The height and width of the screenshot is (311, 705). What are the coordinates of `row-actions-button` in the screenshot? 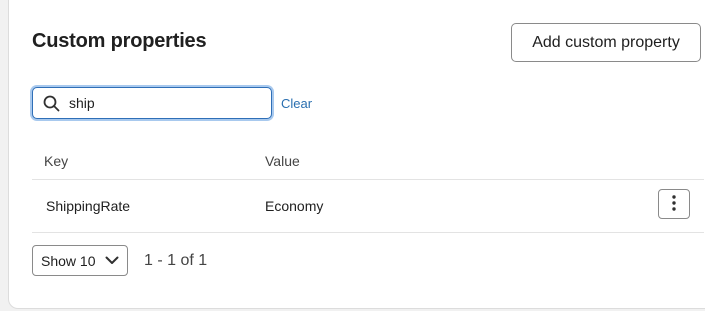 It's located at (674, 204).